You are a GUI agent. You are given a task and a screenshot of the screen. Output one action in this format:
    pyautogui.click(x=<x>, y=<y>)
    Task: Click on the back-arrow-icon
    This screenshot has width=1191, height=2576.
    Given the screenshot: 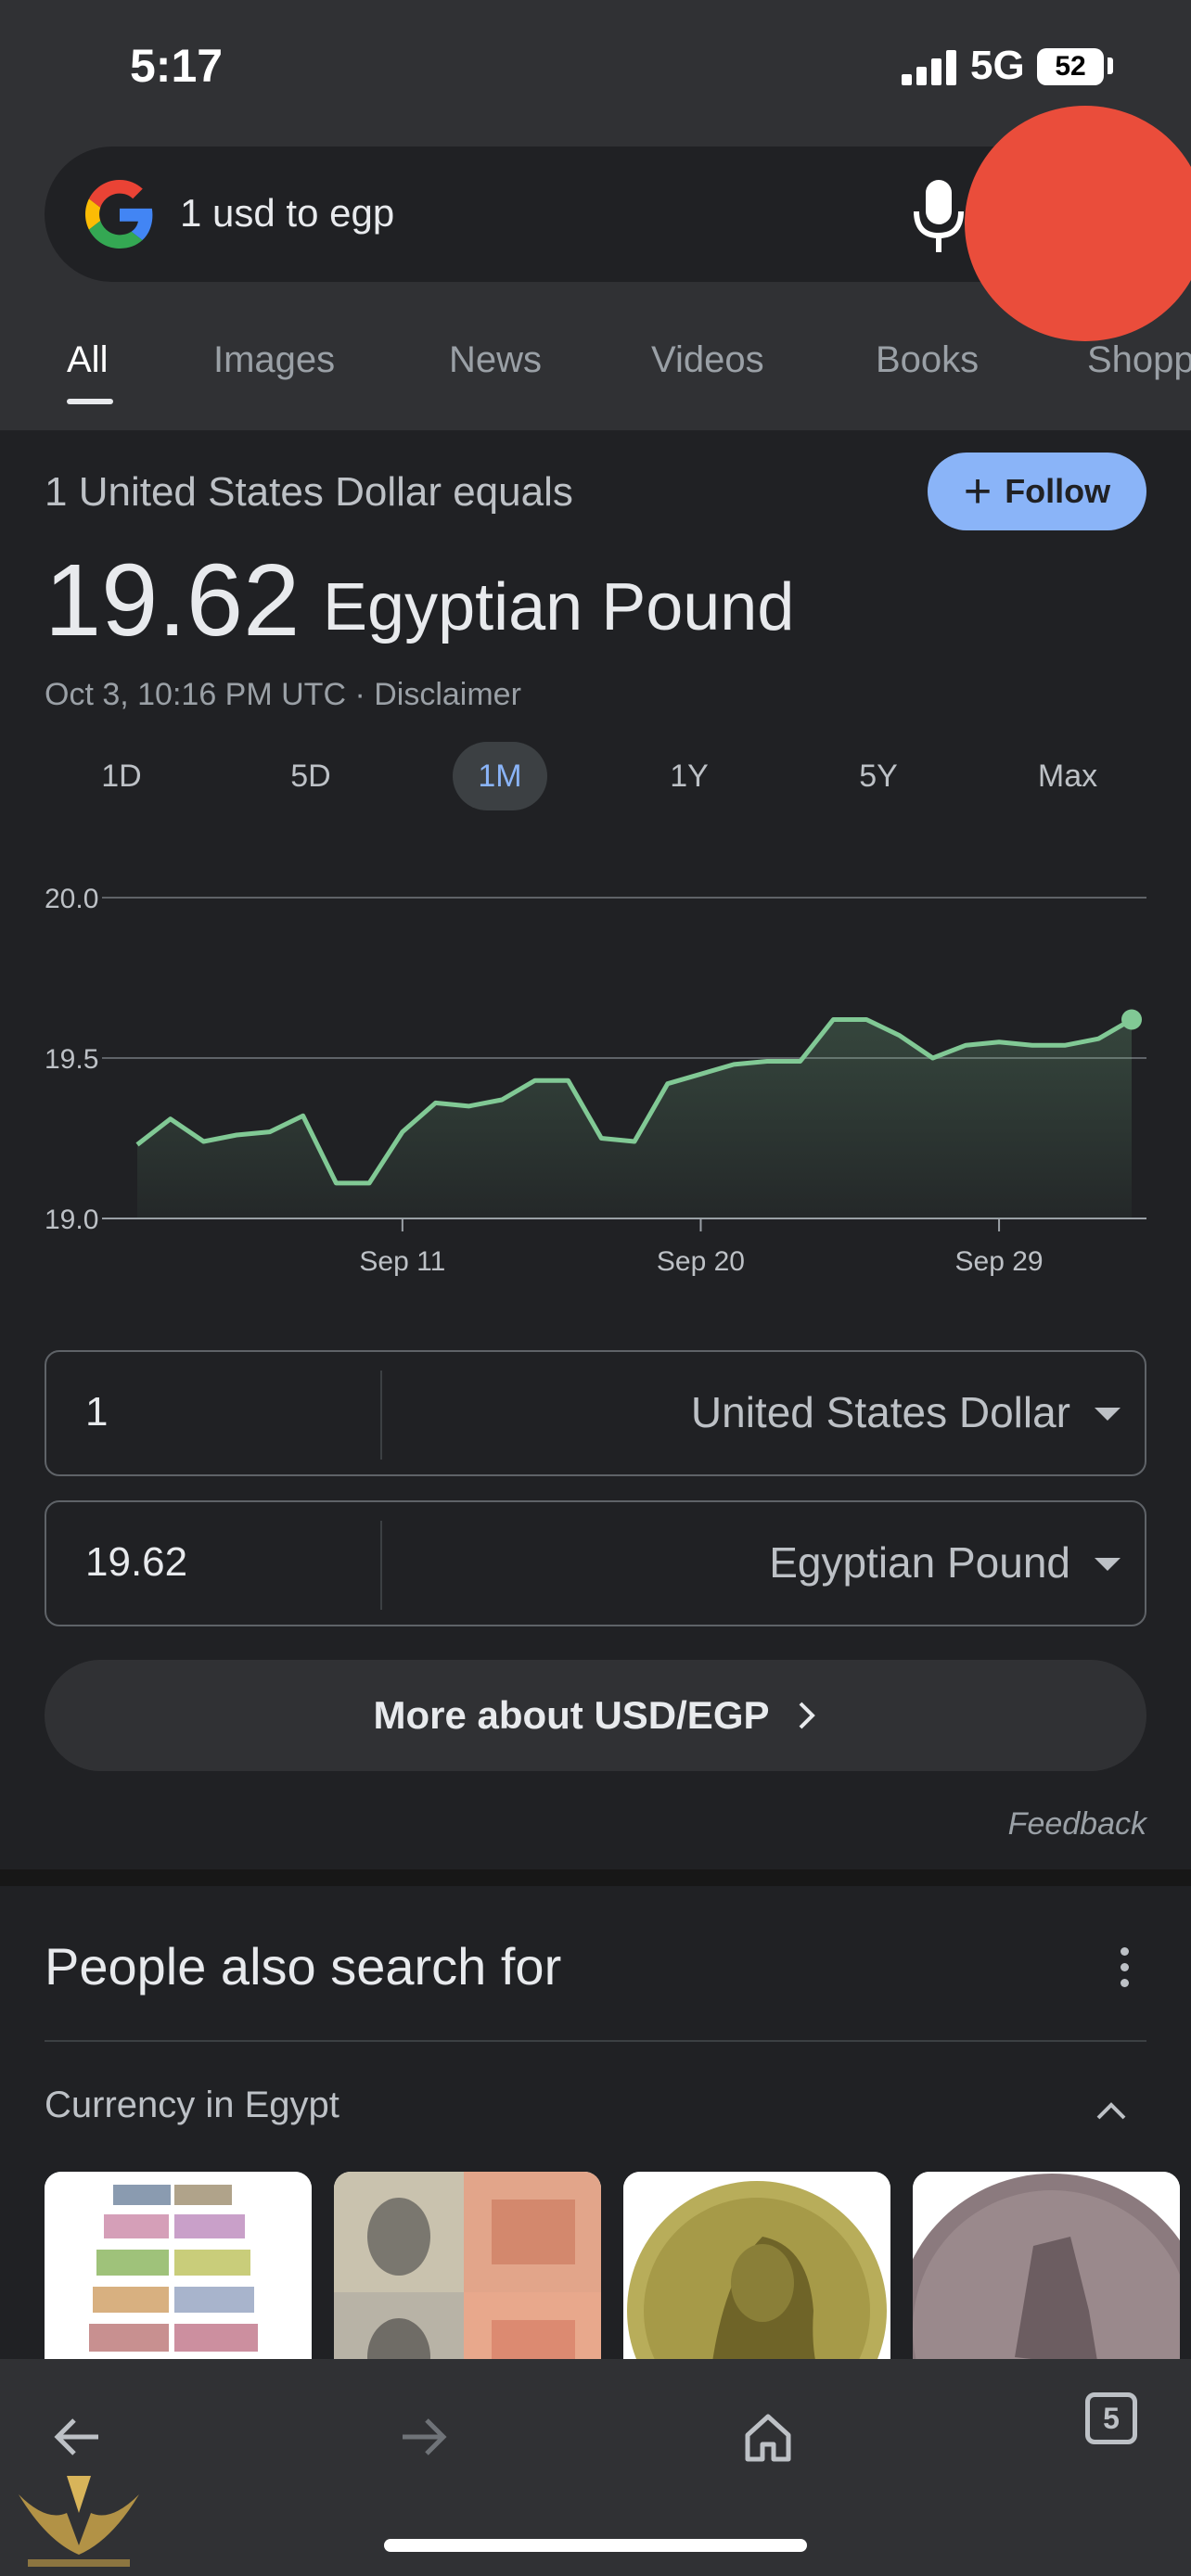 What is the action you would take?
    pyautogui.click(x=78, y=2437)
    